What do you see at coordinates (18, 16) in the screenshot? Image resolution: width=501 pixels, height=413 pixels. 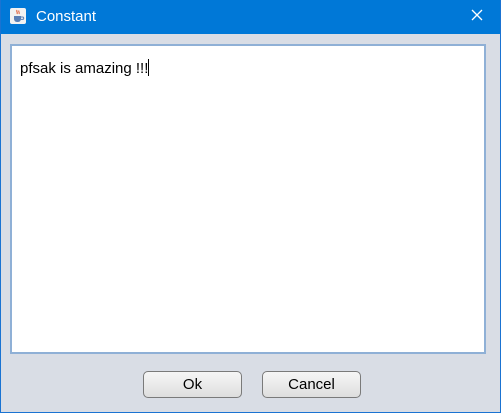 I see `java-cup-icon` at bounding box center [18, 16].